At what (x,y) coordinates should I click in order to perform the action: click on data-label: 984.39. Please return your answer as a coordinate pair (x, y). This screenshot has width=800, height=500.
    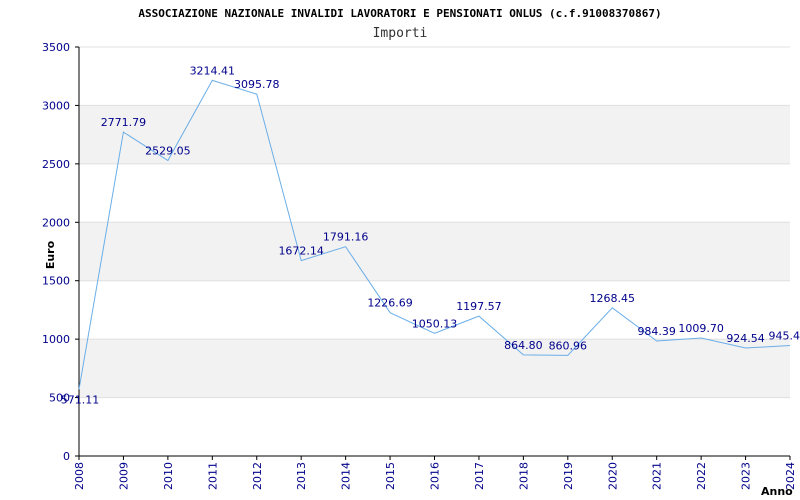
    Looking at the image, I should click on (656, 331).